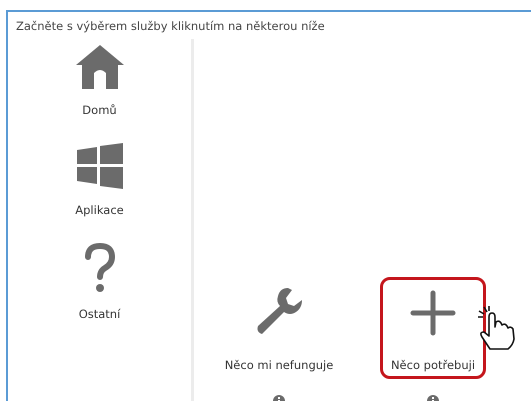  Describe the element at coordinates (99, 166) in the screenshot. I see `windows-icon` at that location.